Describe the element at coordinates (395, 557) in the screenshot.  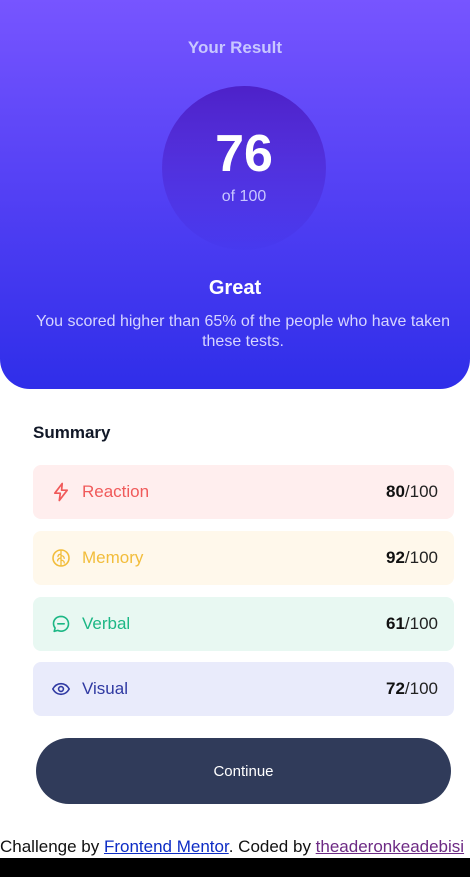
I see `summary-score-value-memory: 92` at that location.